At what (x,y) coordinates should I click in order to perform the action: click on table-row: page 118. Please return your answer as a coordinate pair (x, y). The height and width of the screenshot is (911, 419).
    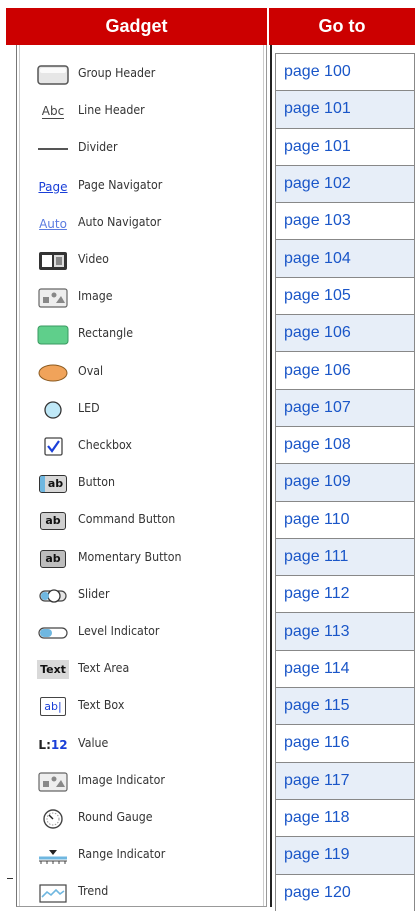
    Looking at the image, I should click on (345, 818).